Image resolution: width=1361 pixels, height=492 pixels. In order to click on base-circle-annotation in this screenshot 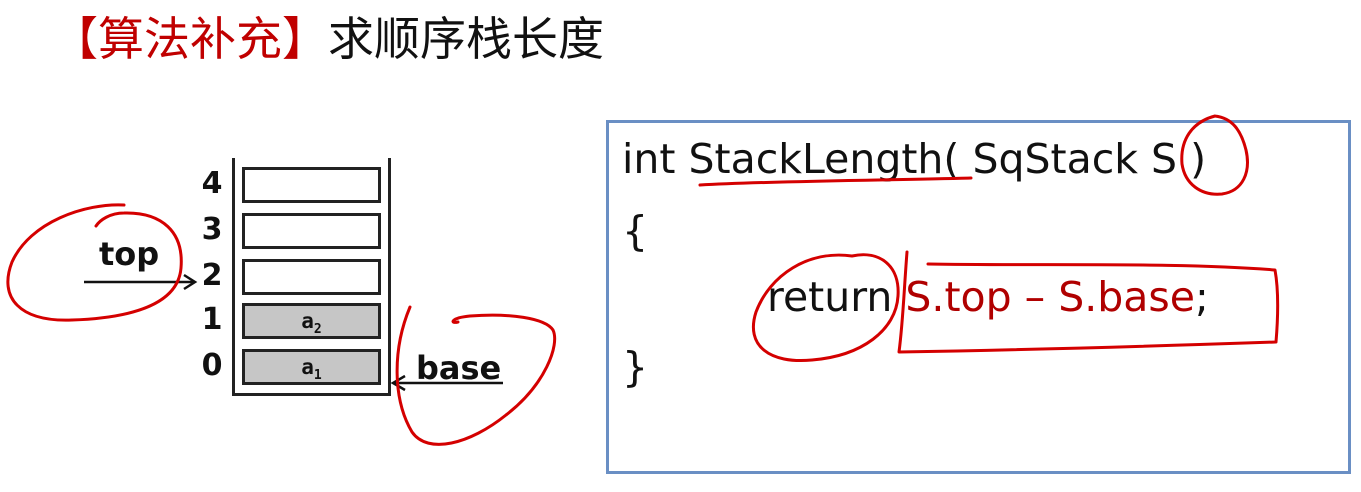, I will do `click(476, 375)`.